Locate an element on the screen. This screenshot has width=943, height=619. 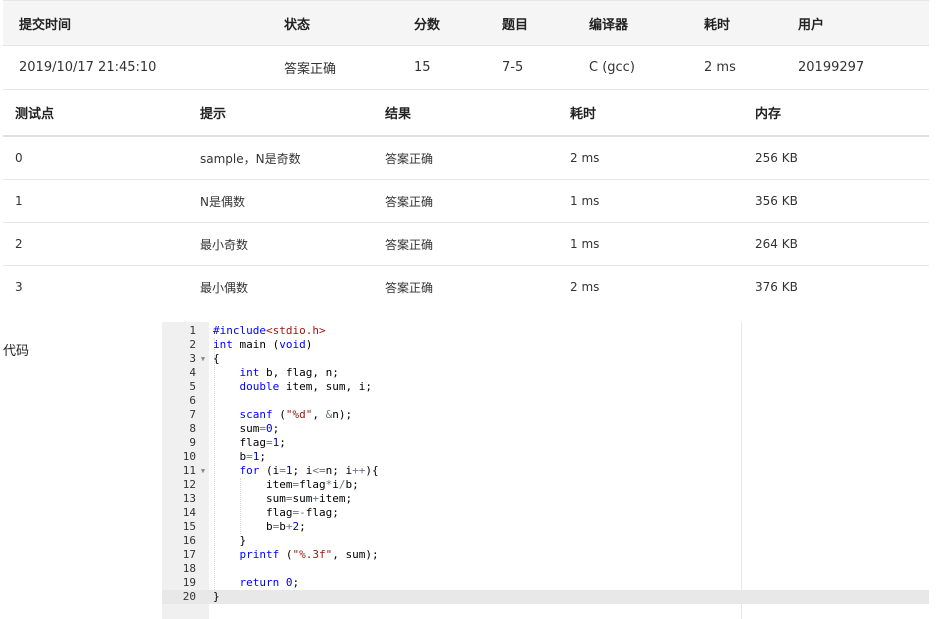
code-text: b=b+2; is located at coordinates (259, 526).